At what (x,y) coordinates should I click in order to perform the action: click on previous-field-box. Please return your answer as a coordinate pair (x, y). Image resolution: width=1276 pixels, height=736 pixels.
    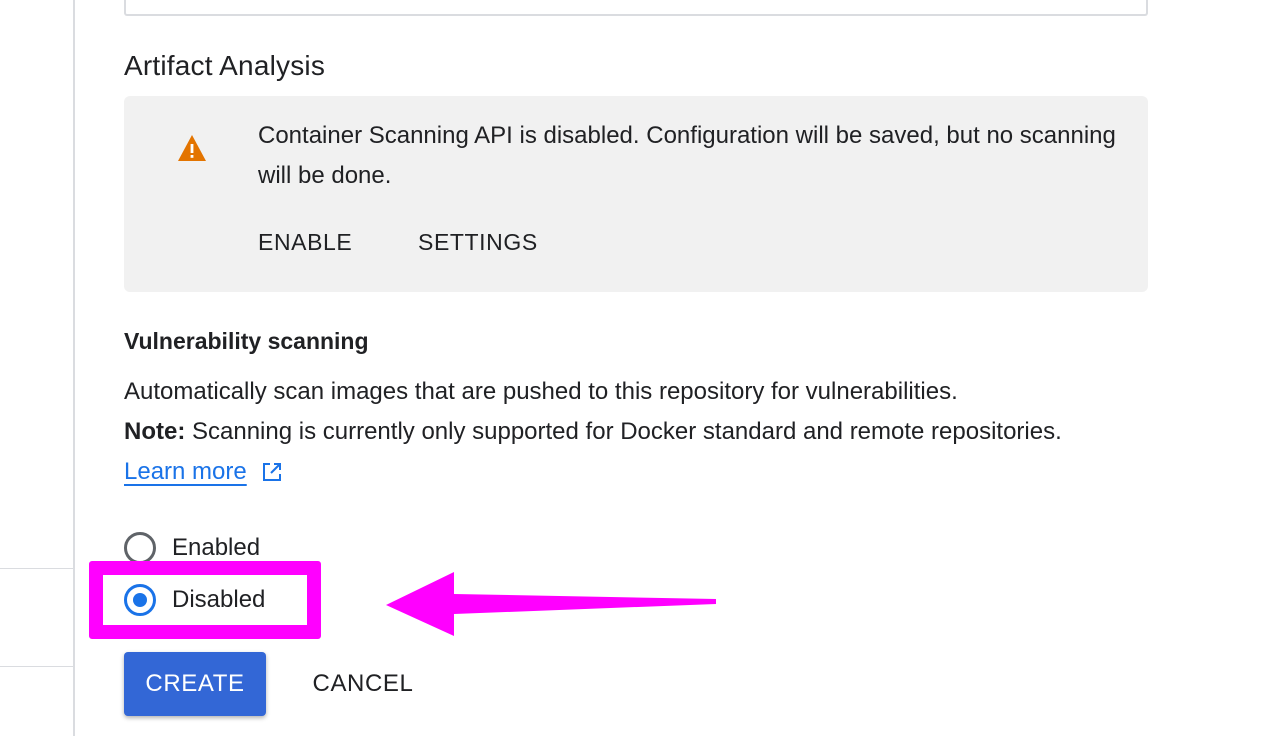
    Looking at the image, I should click on (636, 8).